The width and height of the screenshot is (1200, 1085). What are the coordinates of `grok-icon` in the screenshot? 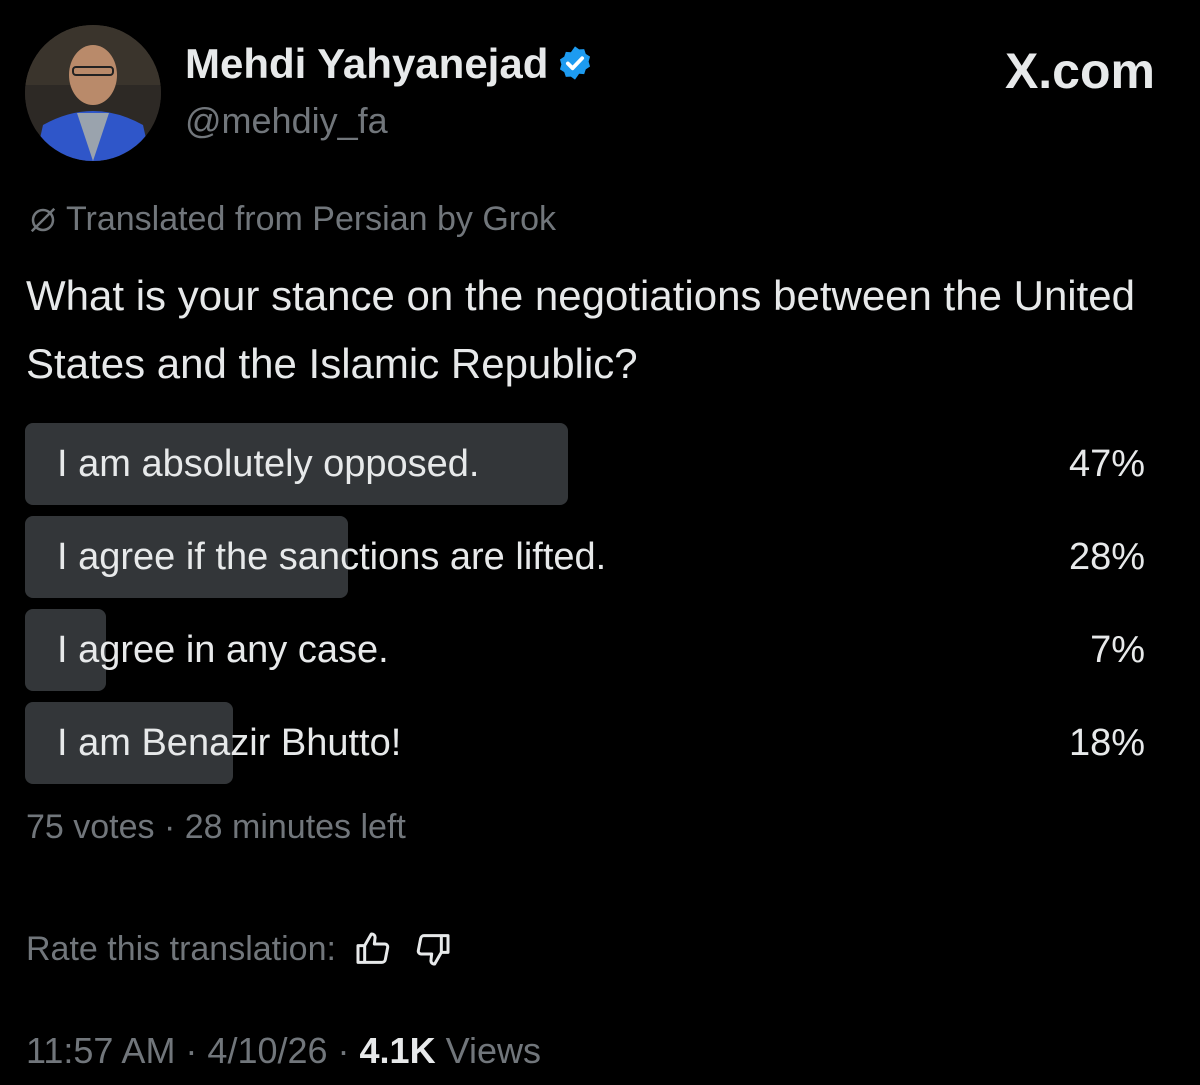 It's located at (43, 219).